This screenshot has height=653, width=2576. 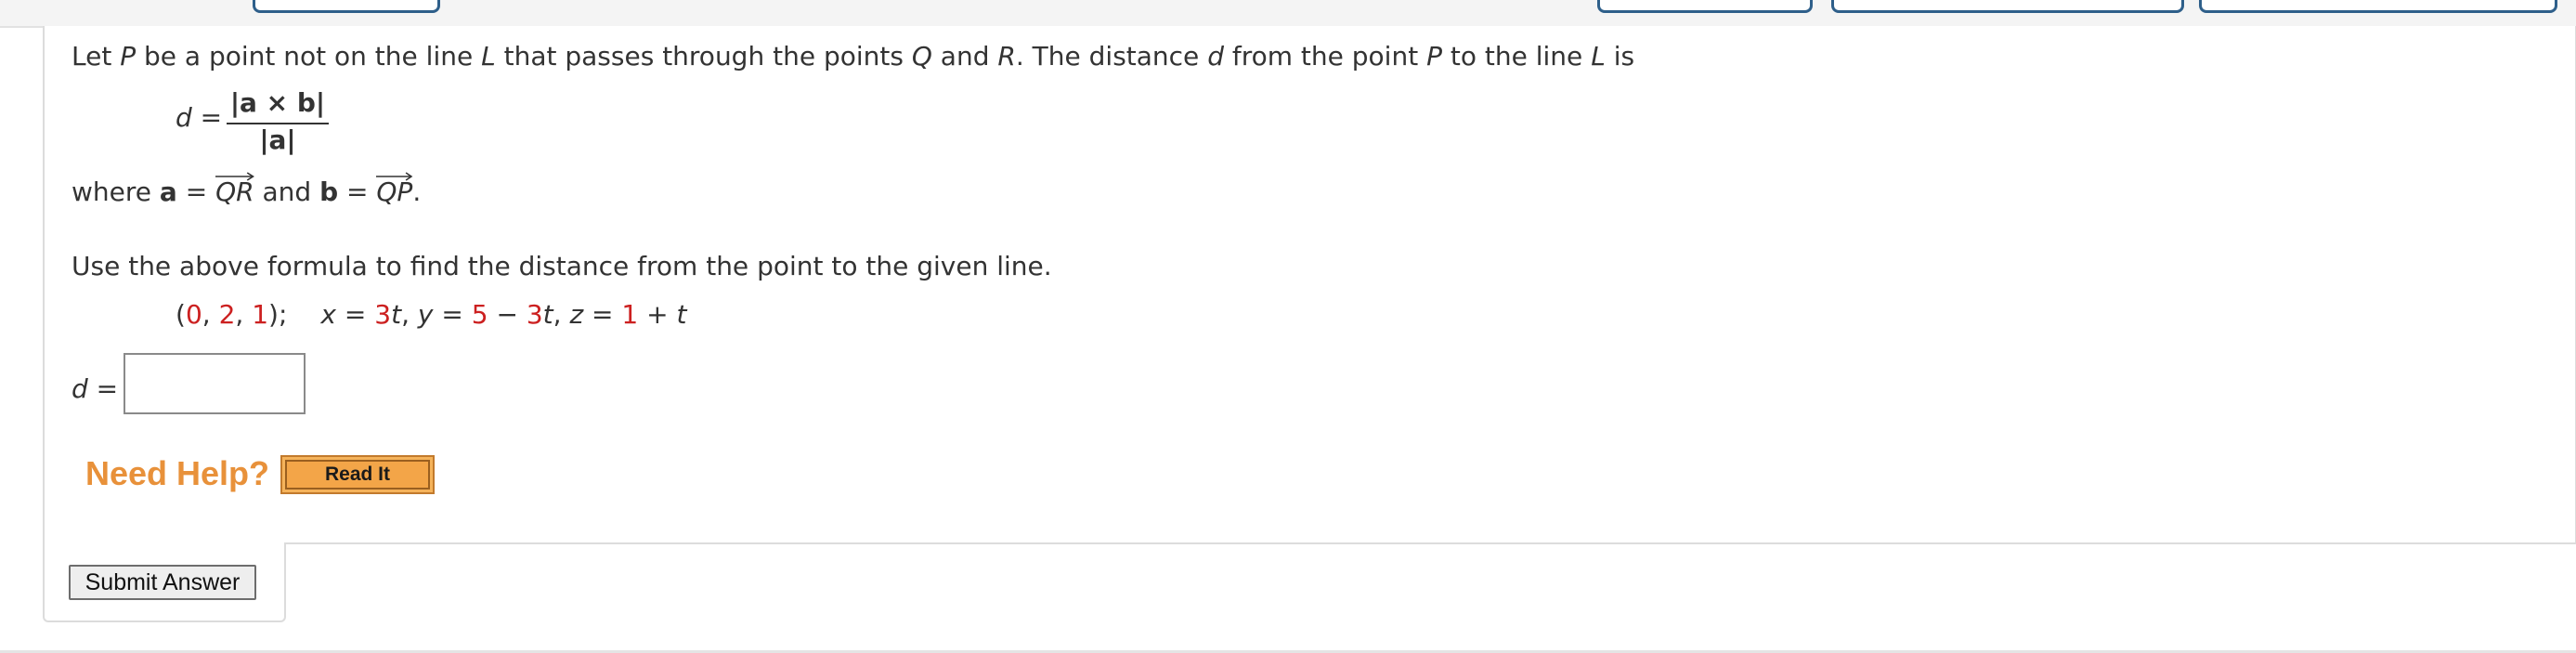 What do you see at coordinates (96, 388) in the screenshot?
I see `answer-label: d =` at bounding box center [96, 388].